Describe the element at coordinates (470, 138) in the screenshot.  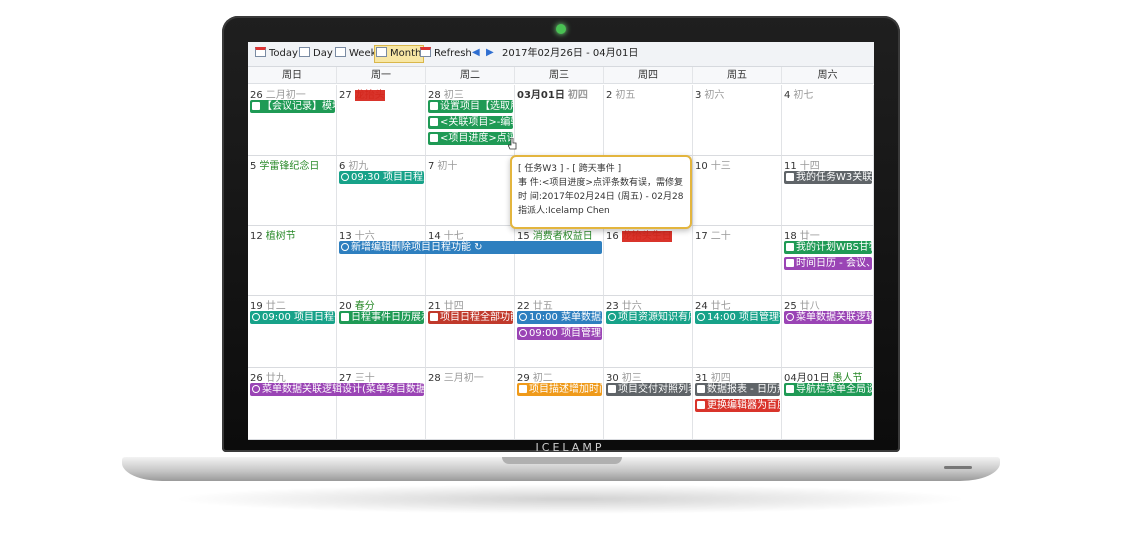
I see `calendar-event: <项目进度>点评条` at that location.